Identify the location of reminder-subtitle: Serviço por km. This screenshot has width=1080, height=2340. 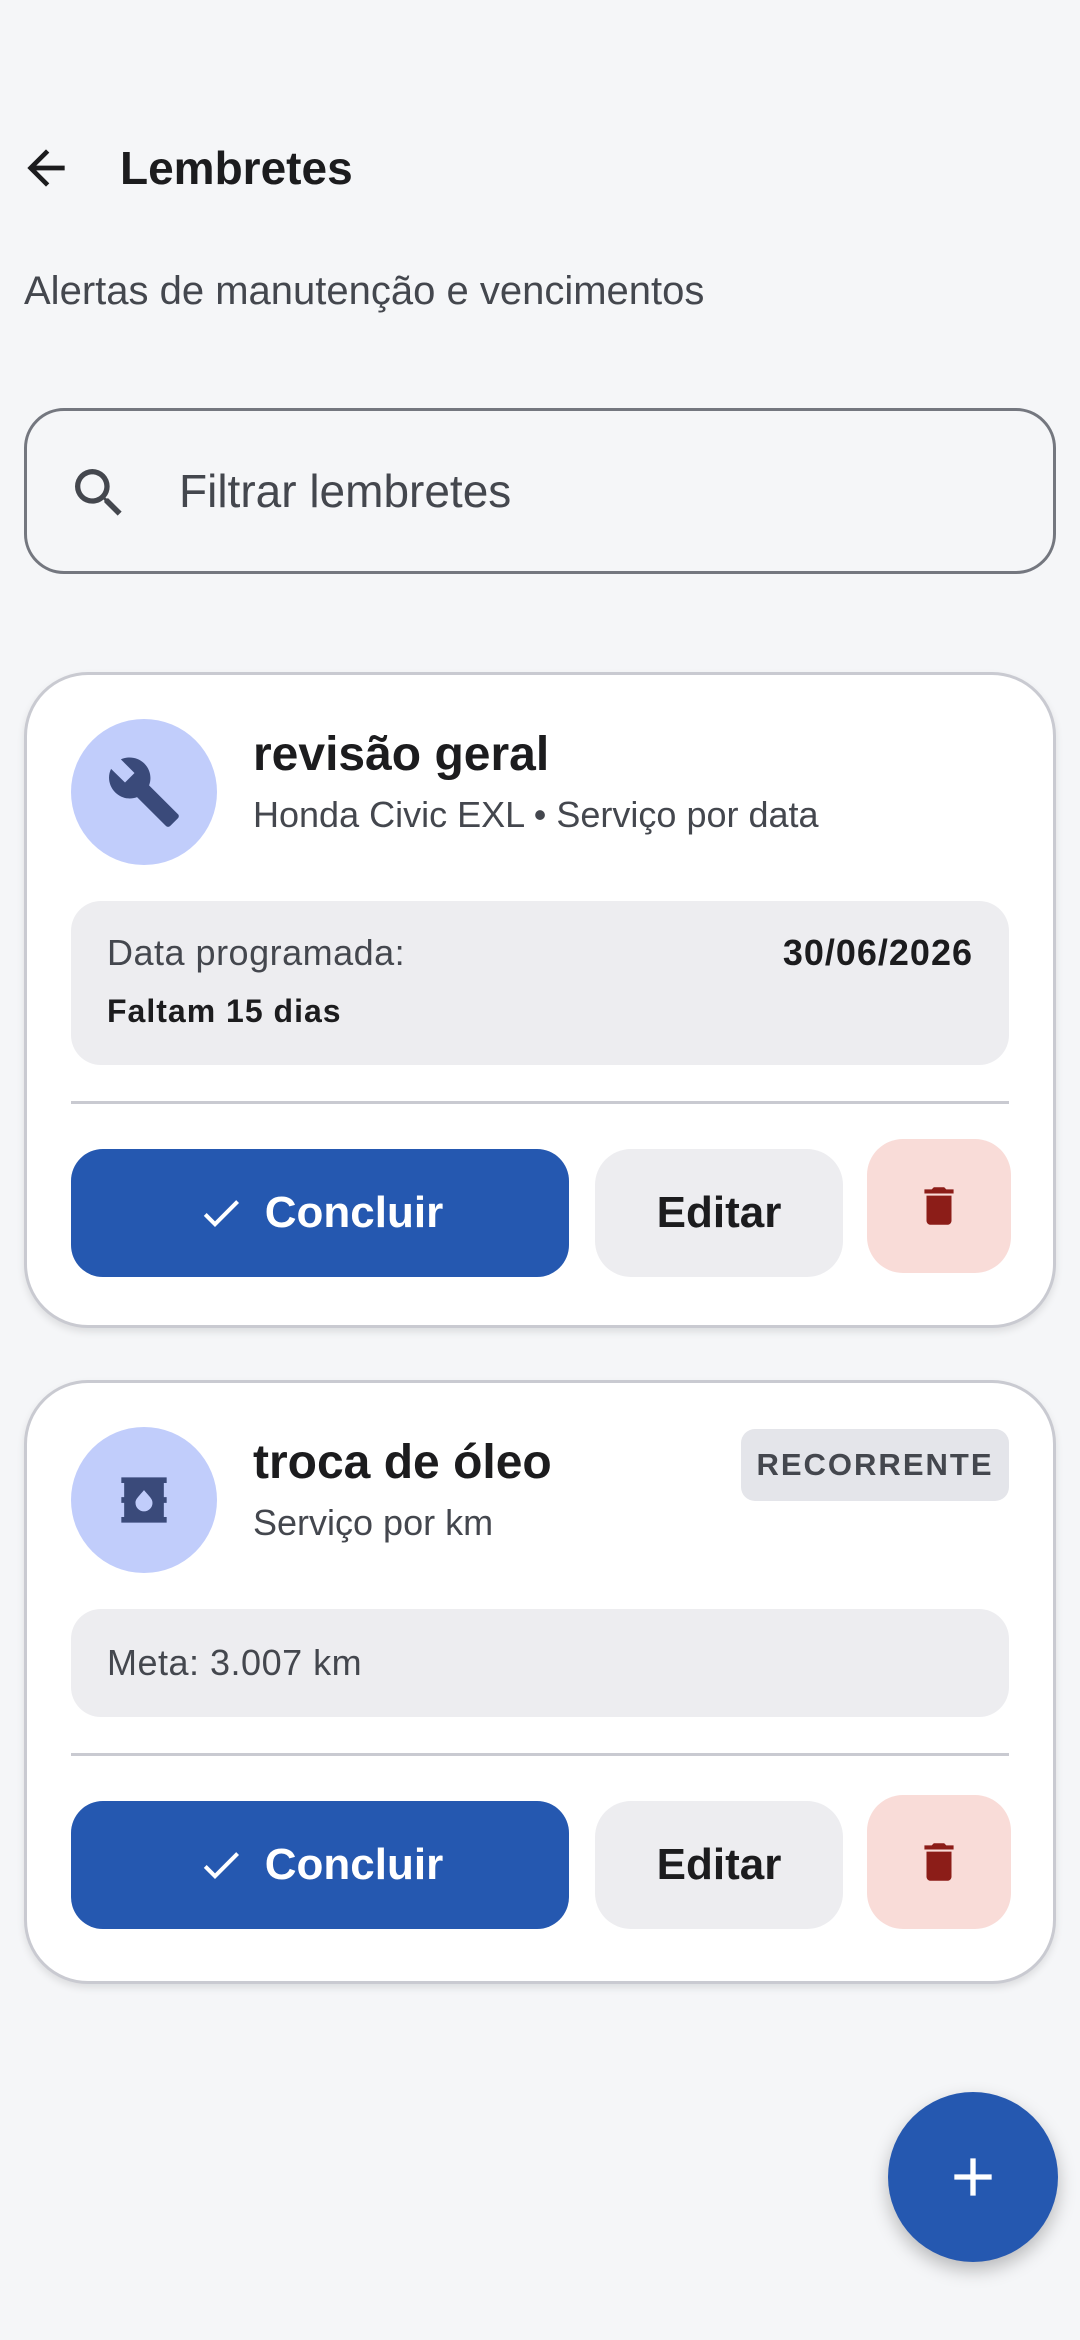
(373, 1522).